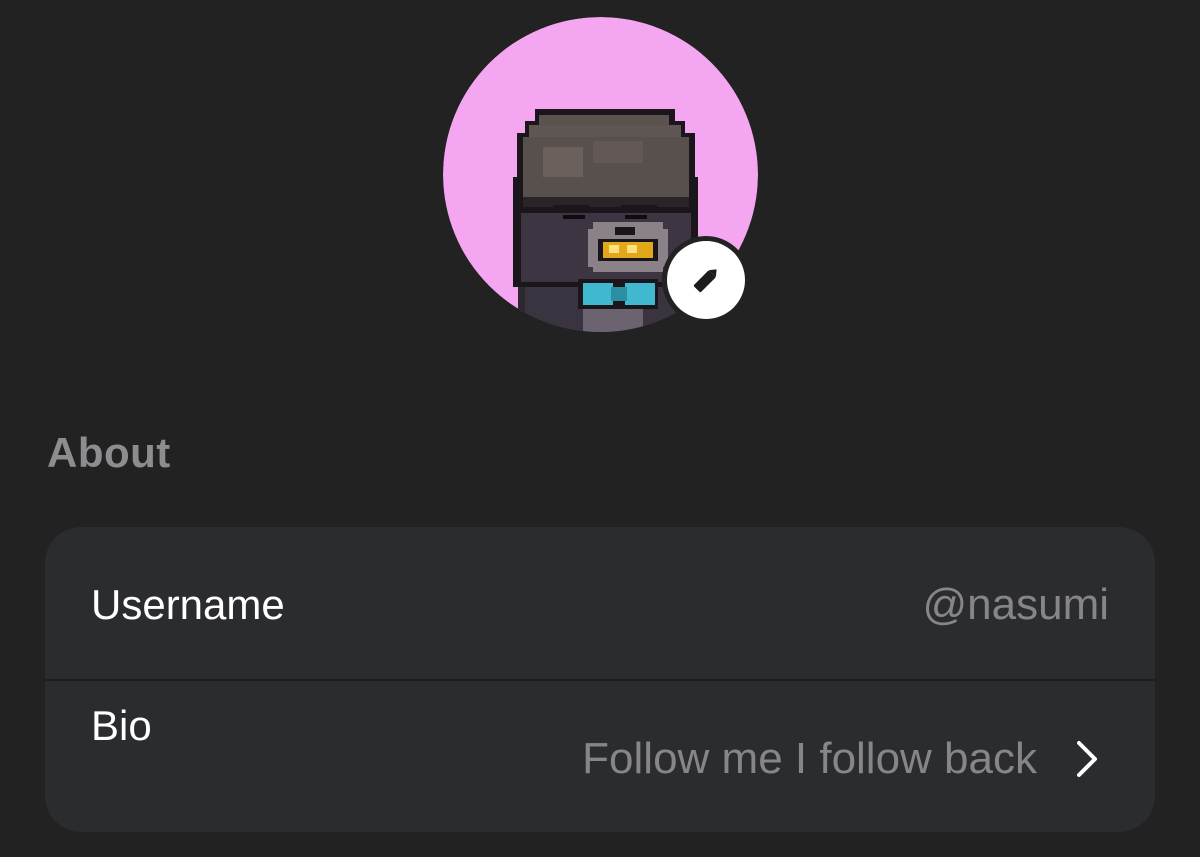 Image resolution: width=1200 pixels, height=857 pixels. What do you see at coordinates (809, 758) in the screenshot?
I see `bio-value: Follow me I follow back` at bounding box center [809, 758].